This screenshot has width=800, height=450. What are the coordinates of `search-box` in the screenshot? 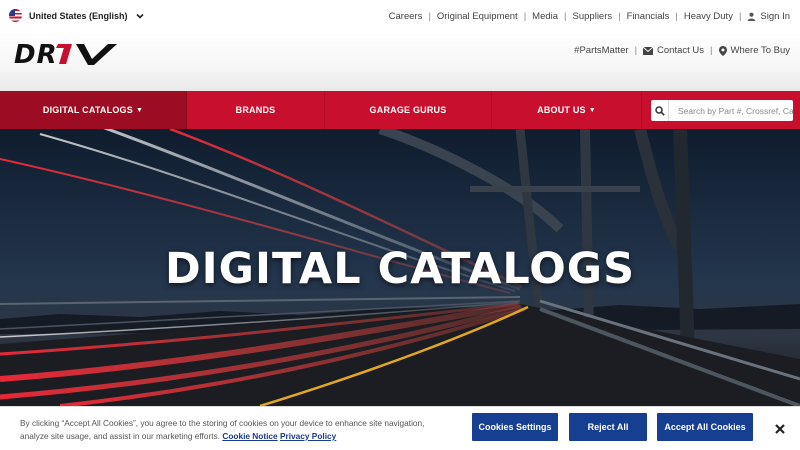 It's located at (722, 110).